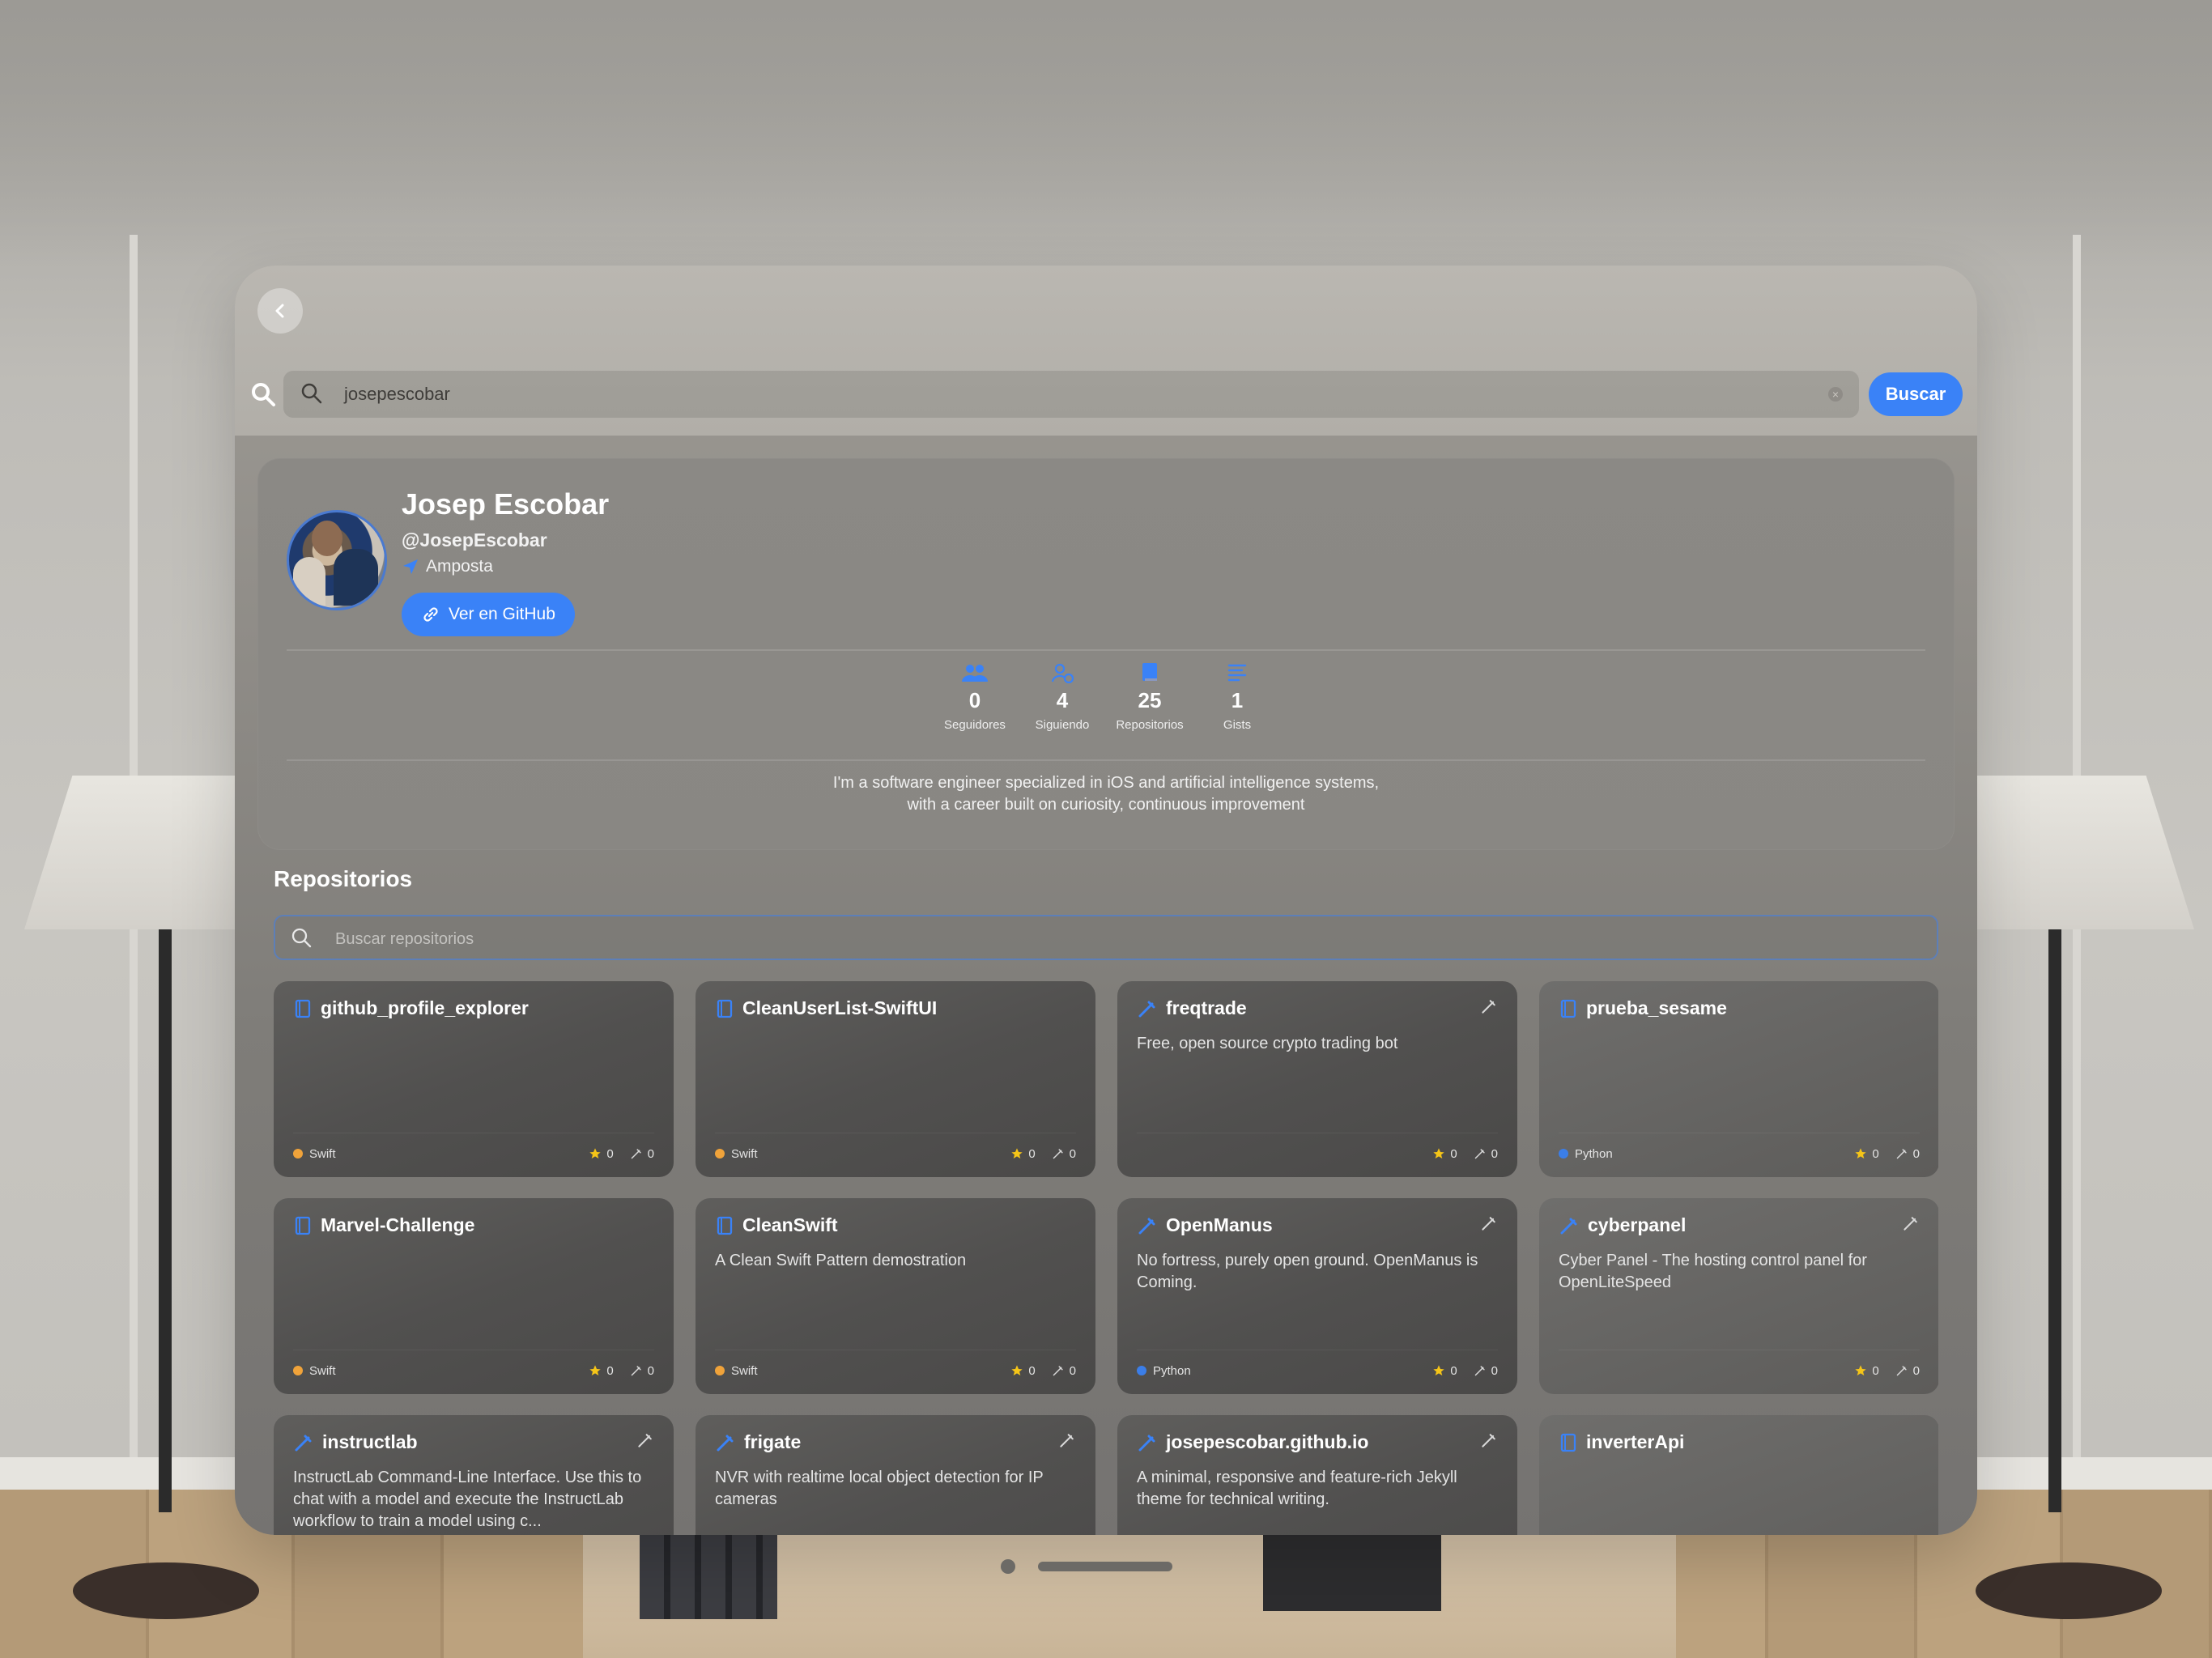  I want to click on repo-name: github_profile_explorer, so click(425, 1007).